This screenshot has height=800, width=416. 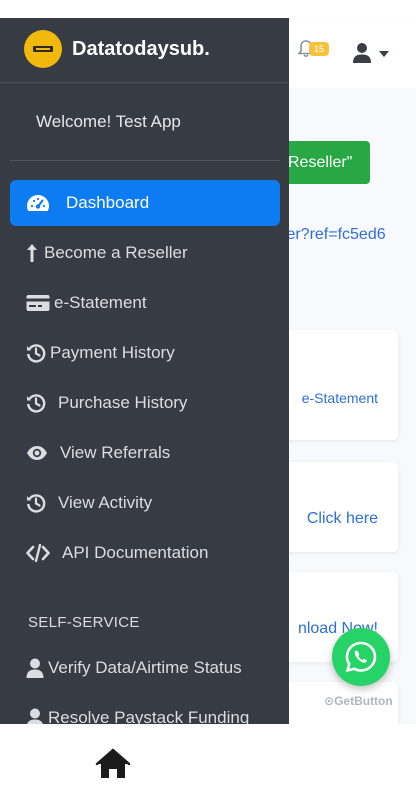 I want to click on sidebar-item-view-activity: View Activity, so click(x=145, y=503).